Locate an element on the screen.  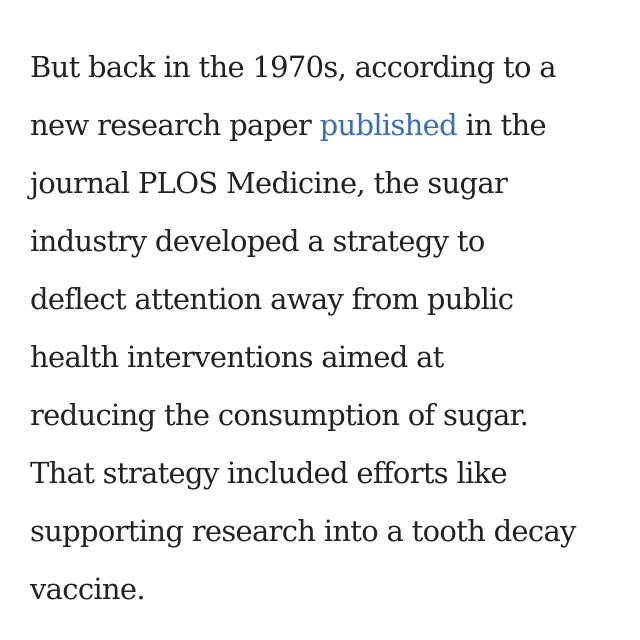
line-text: reducing the consumption of sugar. is located at coordinates (279, 415).